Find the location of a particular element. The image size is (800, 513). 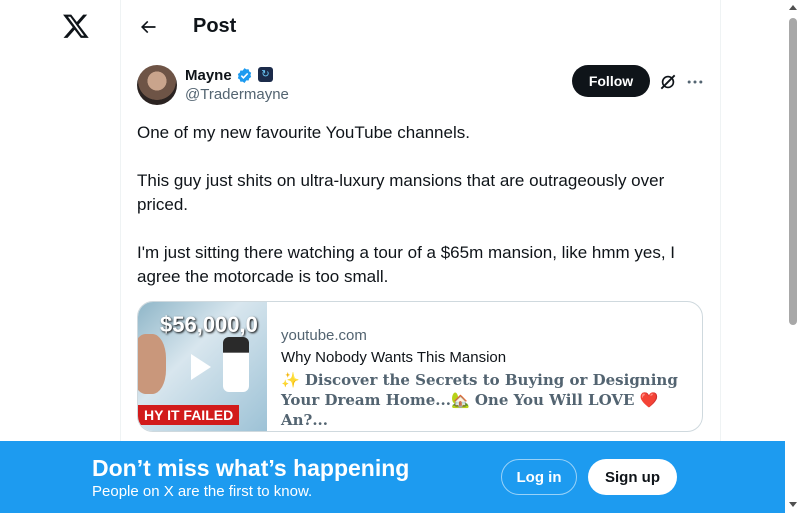

page-title: Post is located at coordinates (215, 26).